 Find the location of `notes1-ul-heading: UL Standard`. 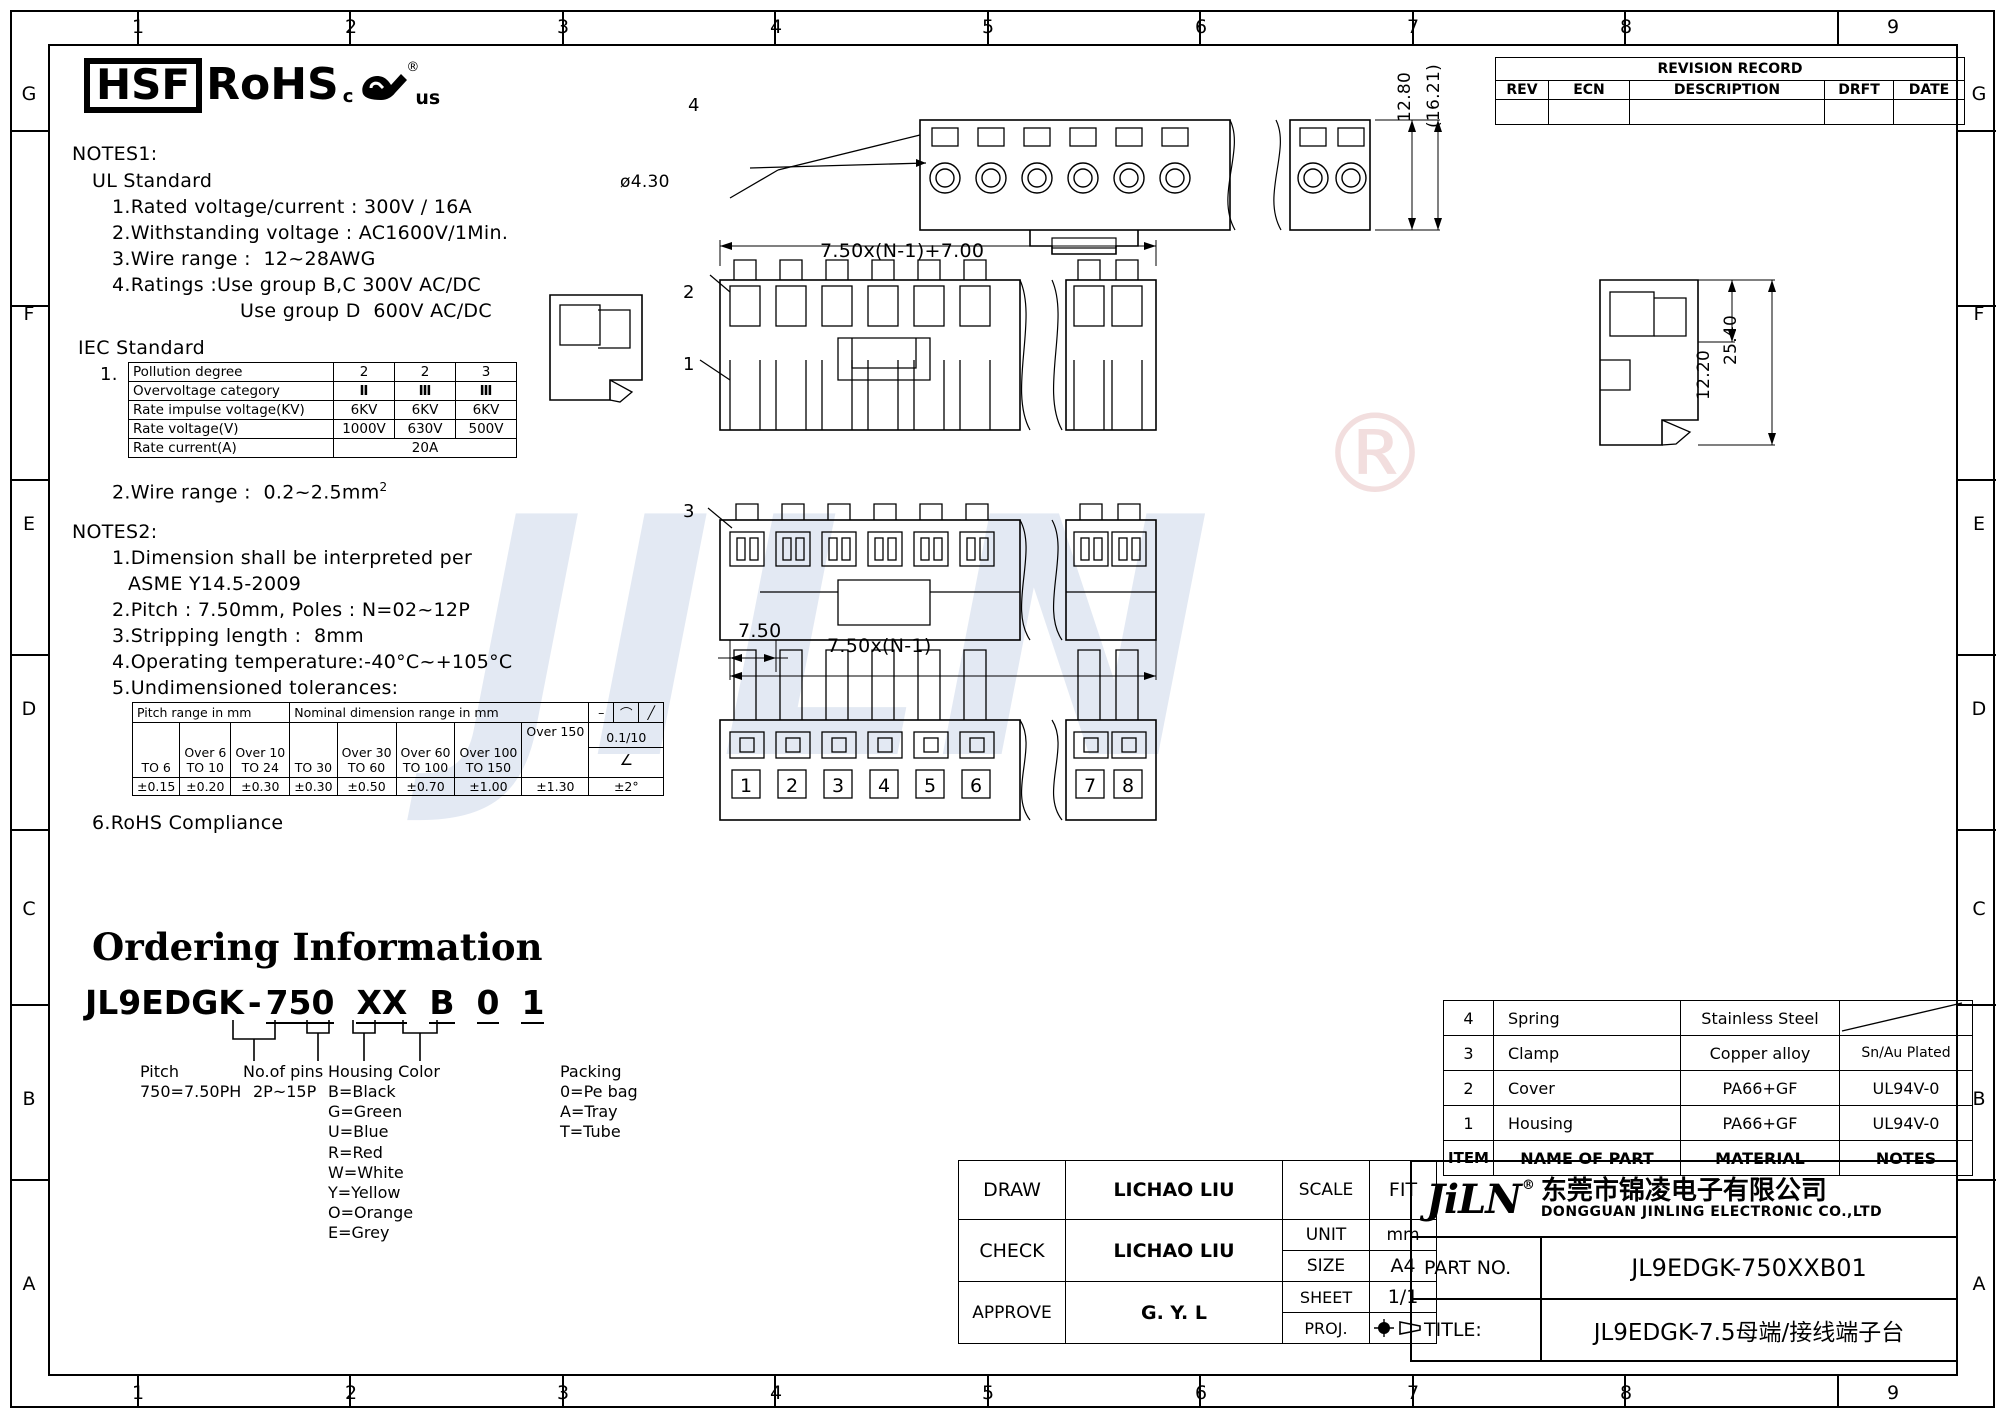

notes1-ul-heading: UL Standard is located at coordinates (152, 181).